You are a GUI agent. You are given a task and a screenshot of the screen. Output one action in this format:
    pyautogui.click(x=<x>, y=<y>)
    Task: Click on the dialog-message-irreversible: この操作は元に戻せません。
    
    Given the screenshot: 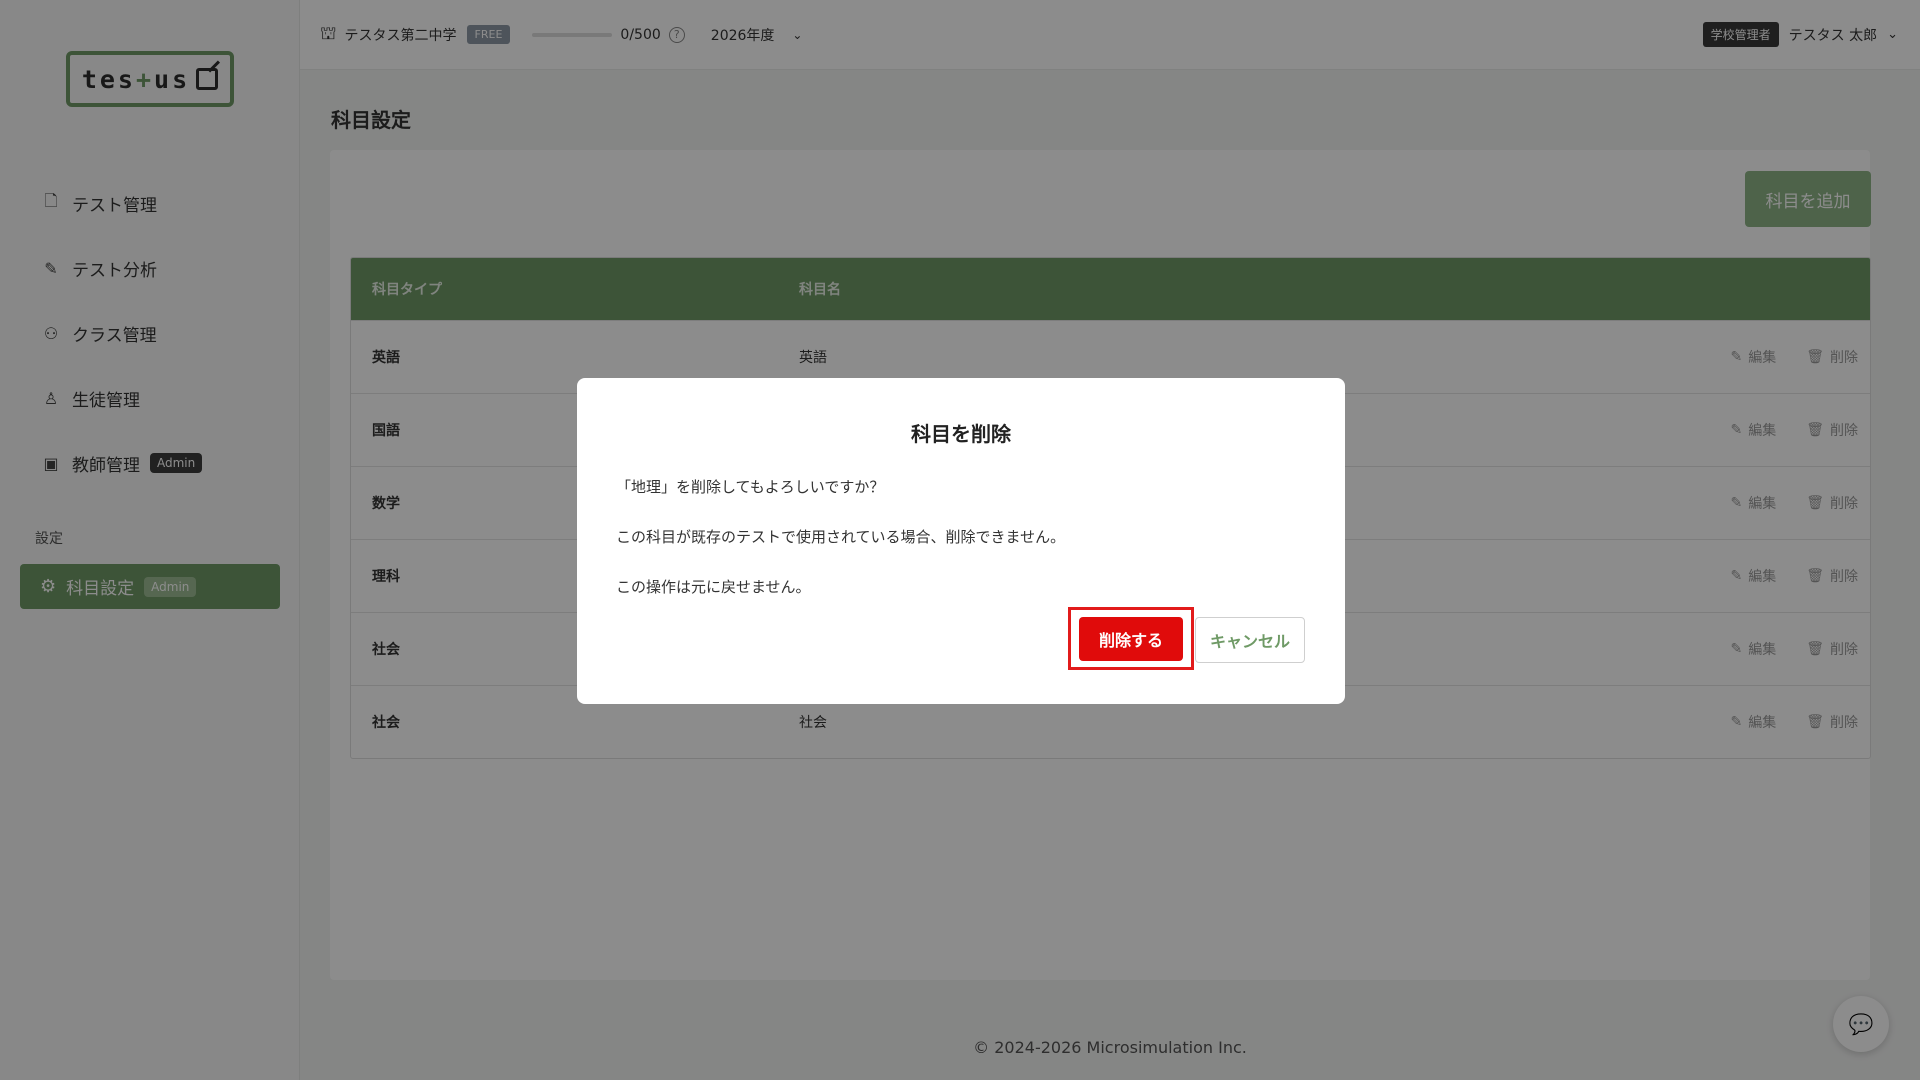 What is the action you would take?
    pyautogui.click(x=713, y=587)
    